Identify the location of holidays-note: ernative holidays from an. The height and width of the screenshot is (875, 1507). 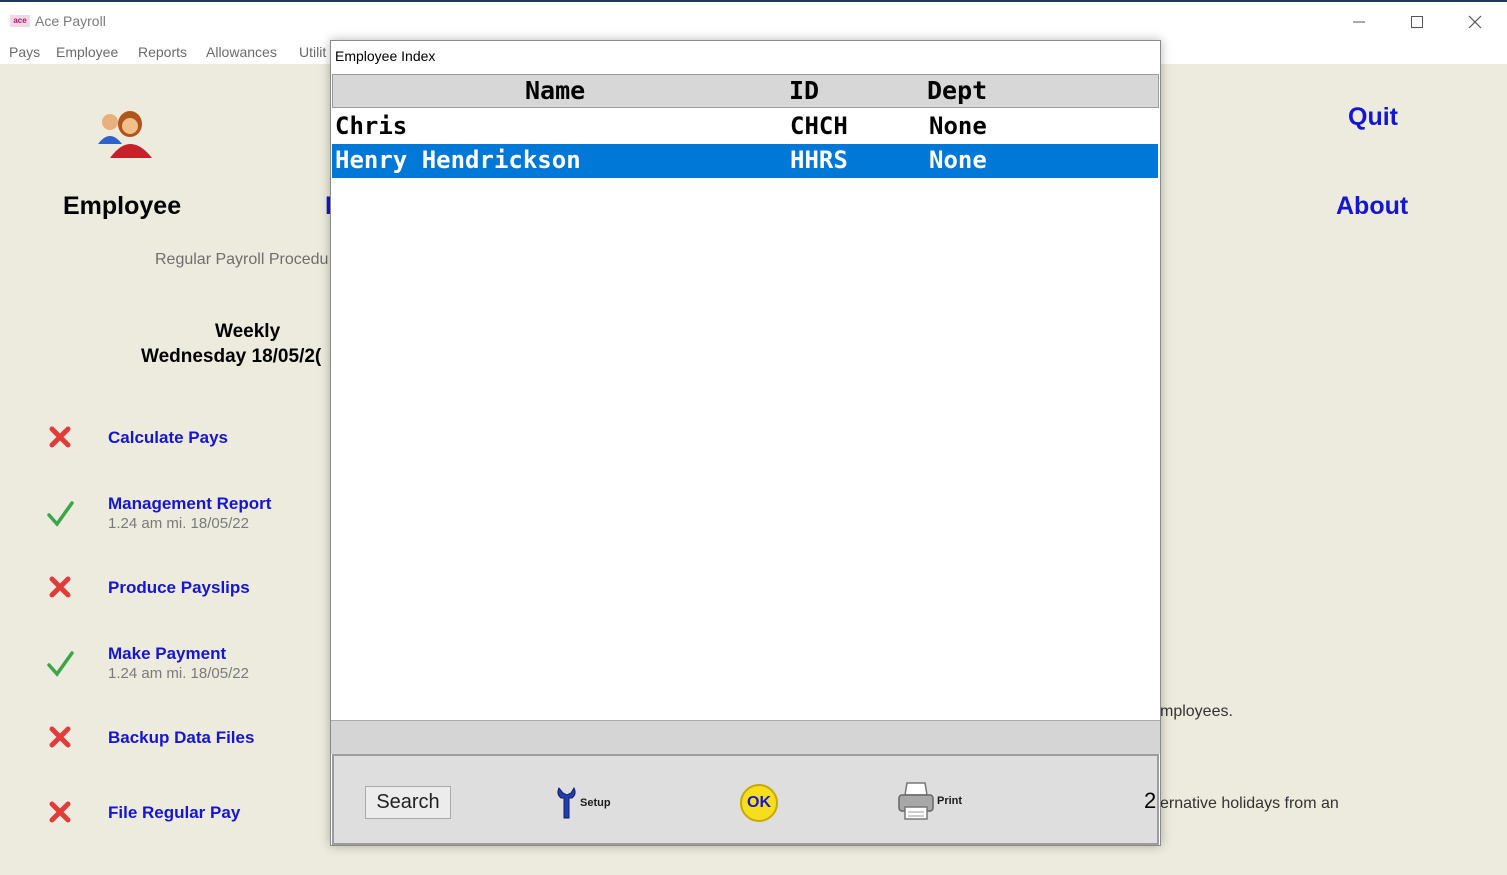
(1249, 803).